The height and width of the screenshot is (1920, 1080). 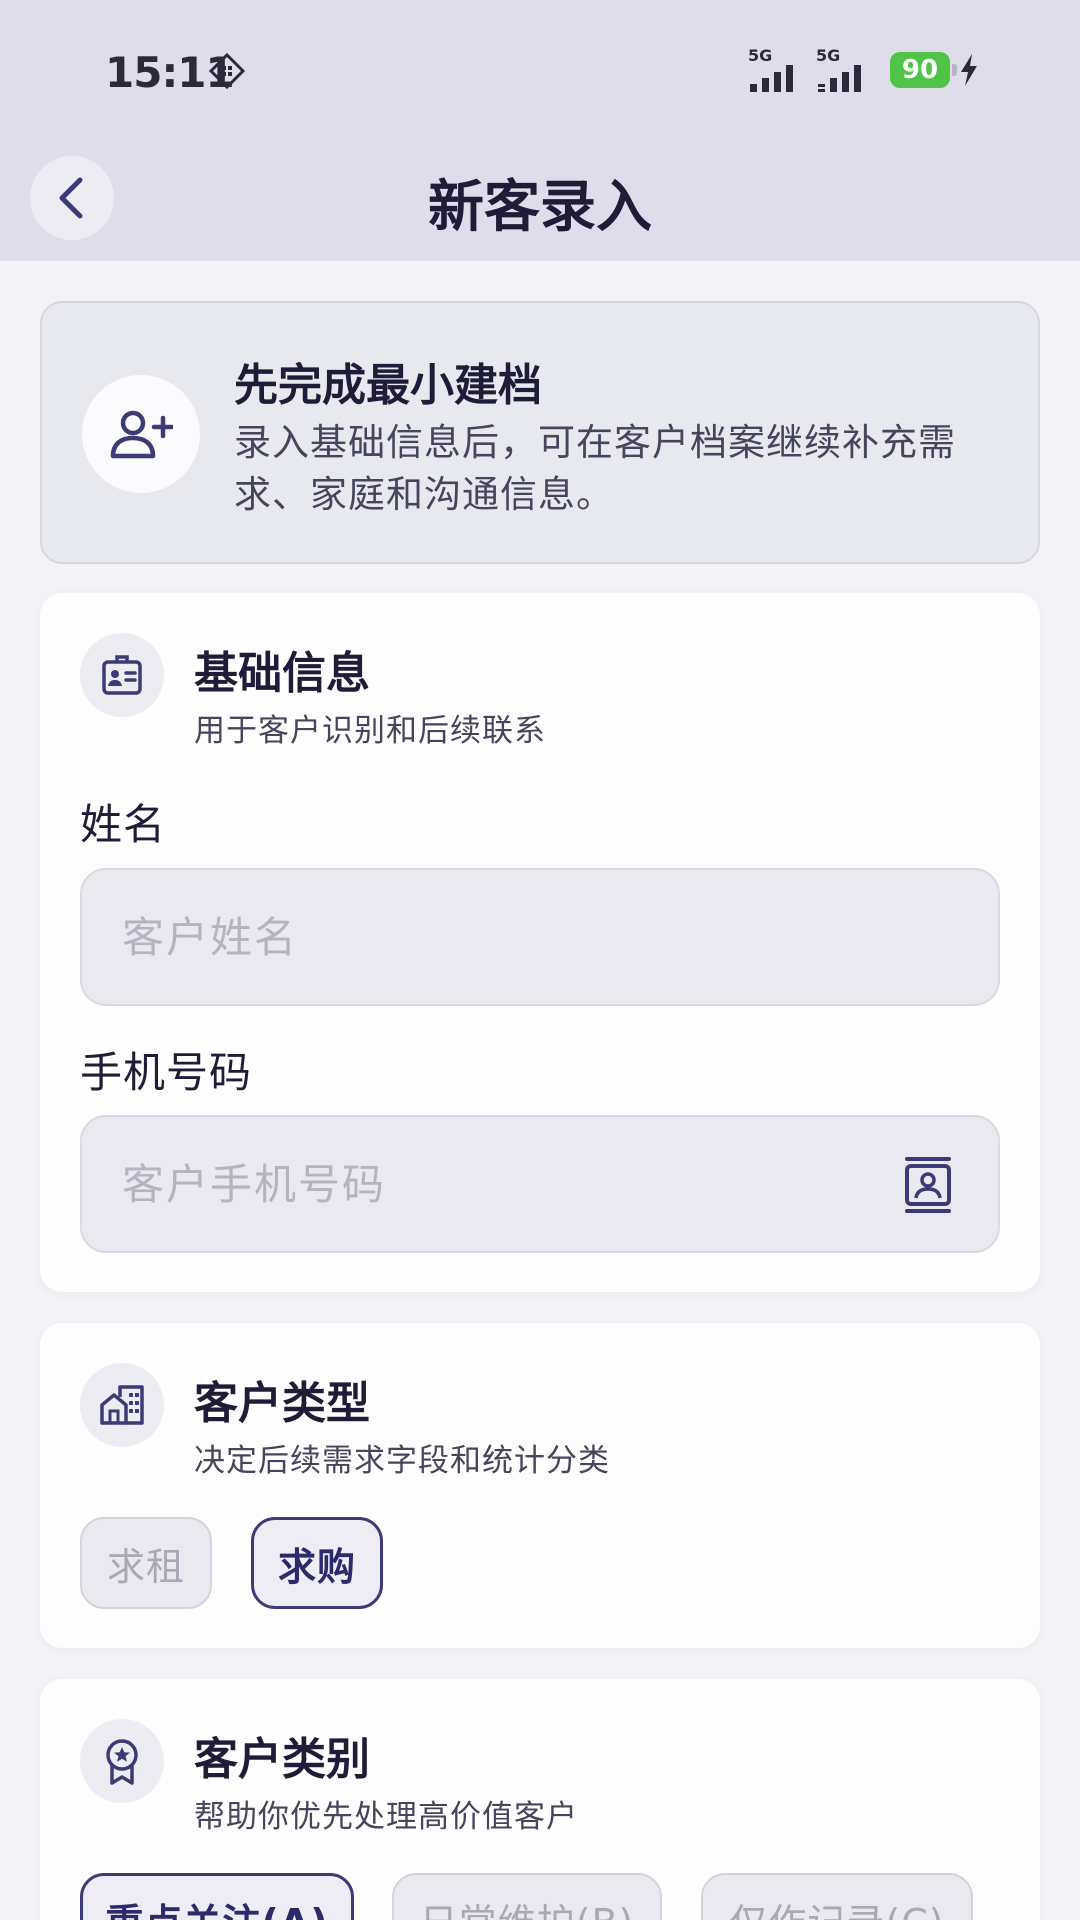 What do you see at coordinates (370, 731) in the screenshot?
I see `basic-info-subtitle: 用于客户识别和后续联系` at bounding box center [370, 731].